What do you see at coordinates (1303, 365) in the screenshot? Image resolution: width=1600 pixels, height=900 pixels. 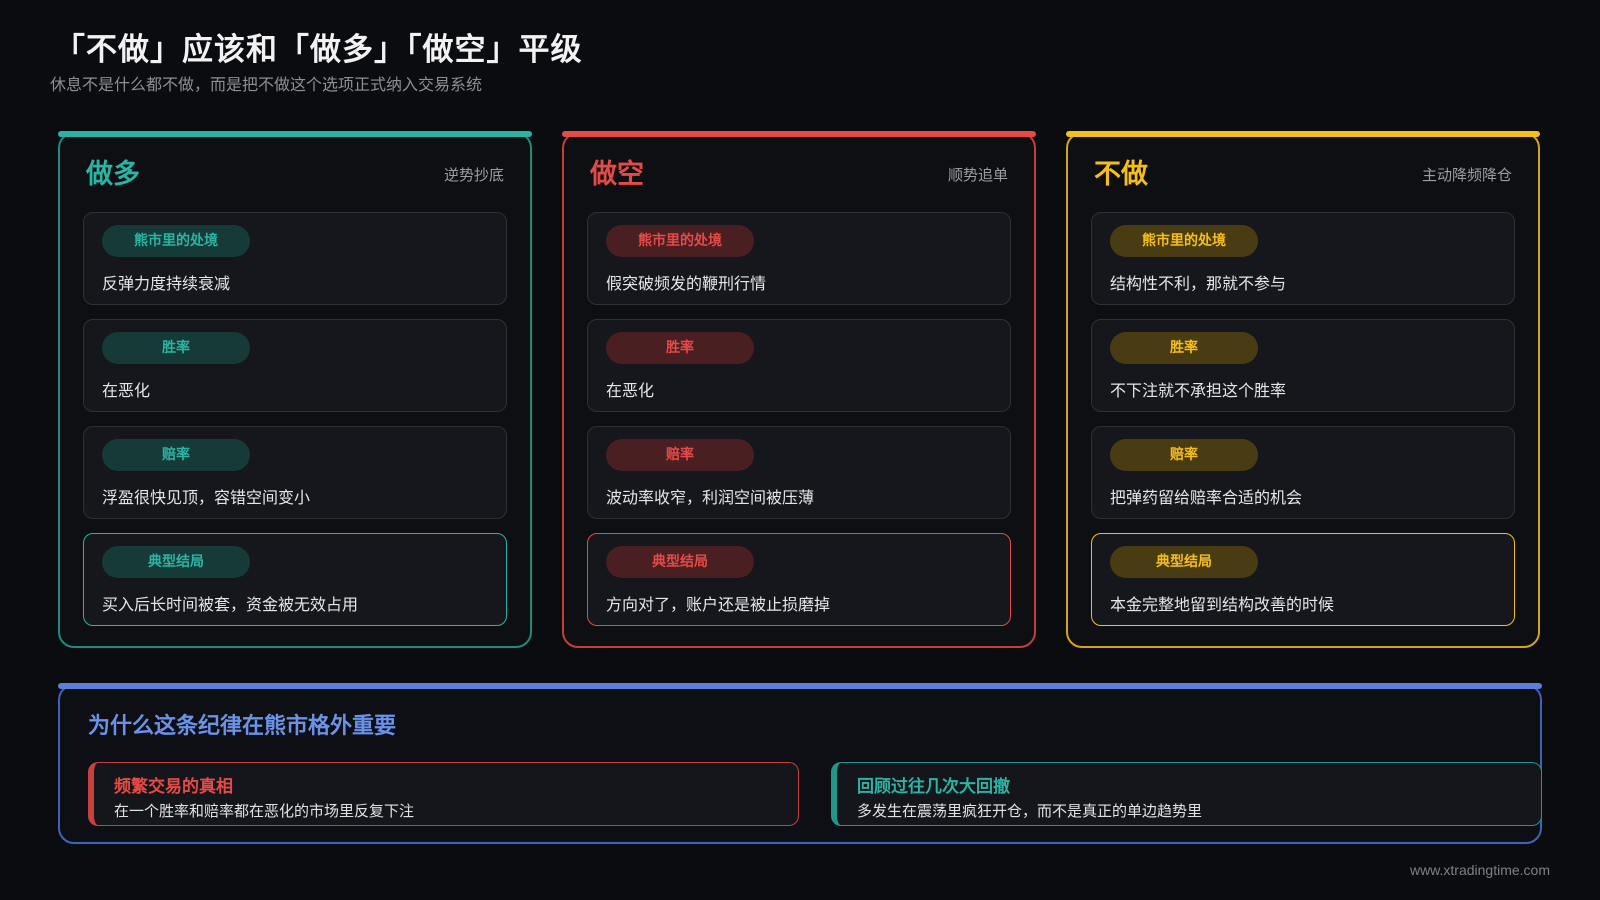 I see `win-rate-card: 胜率 不下注就不承担这个胜率` at bounding box center [1303, 365].